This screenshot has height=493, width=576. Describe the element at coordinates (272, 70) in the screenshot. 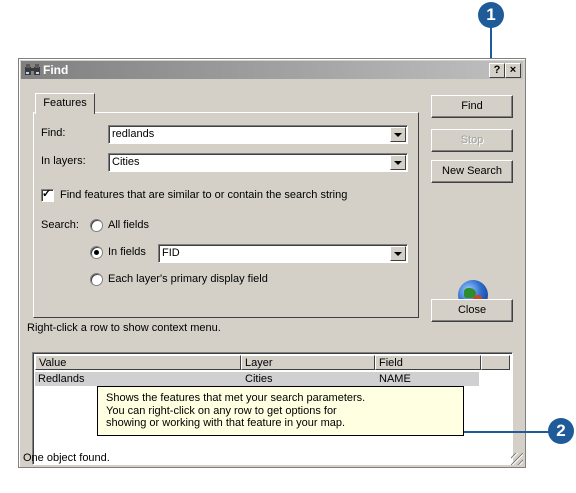

I see `title-bar: Find ? ×` at that location.